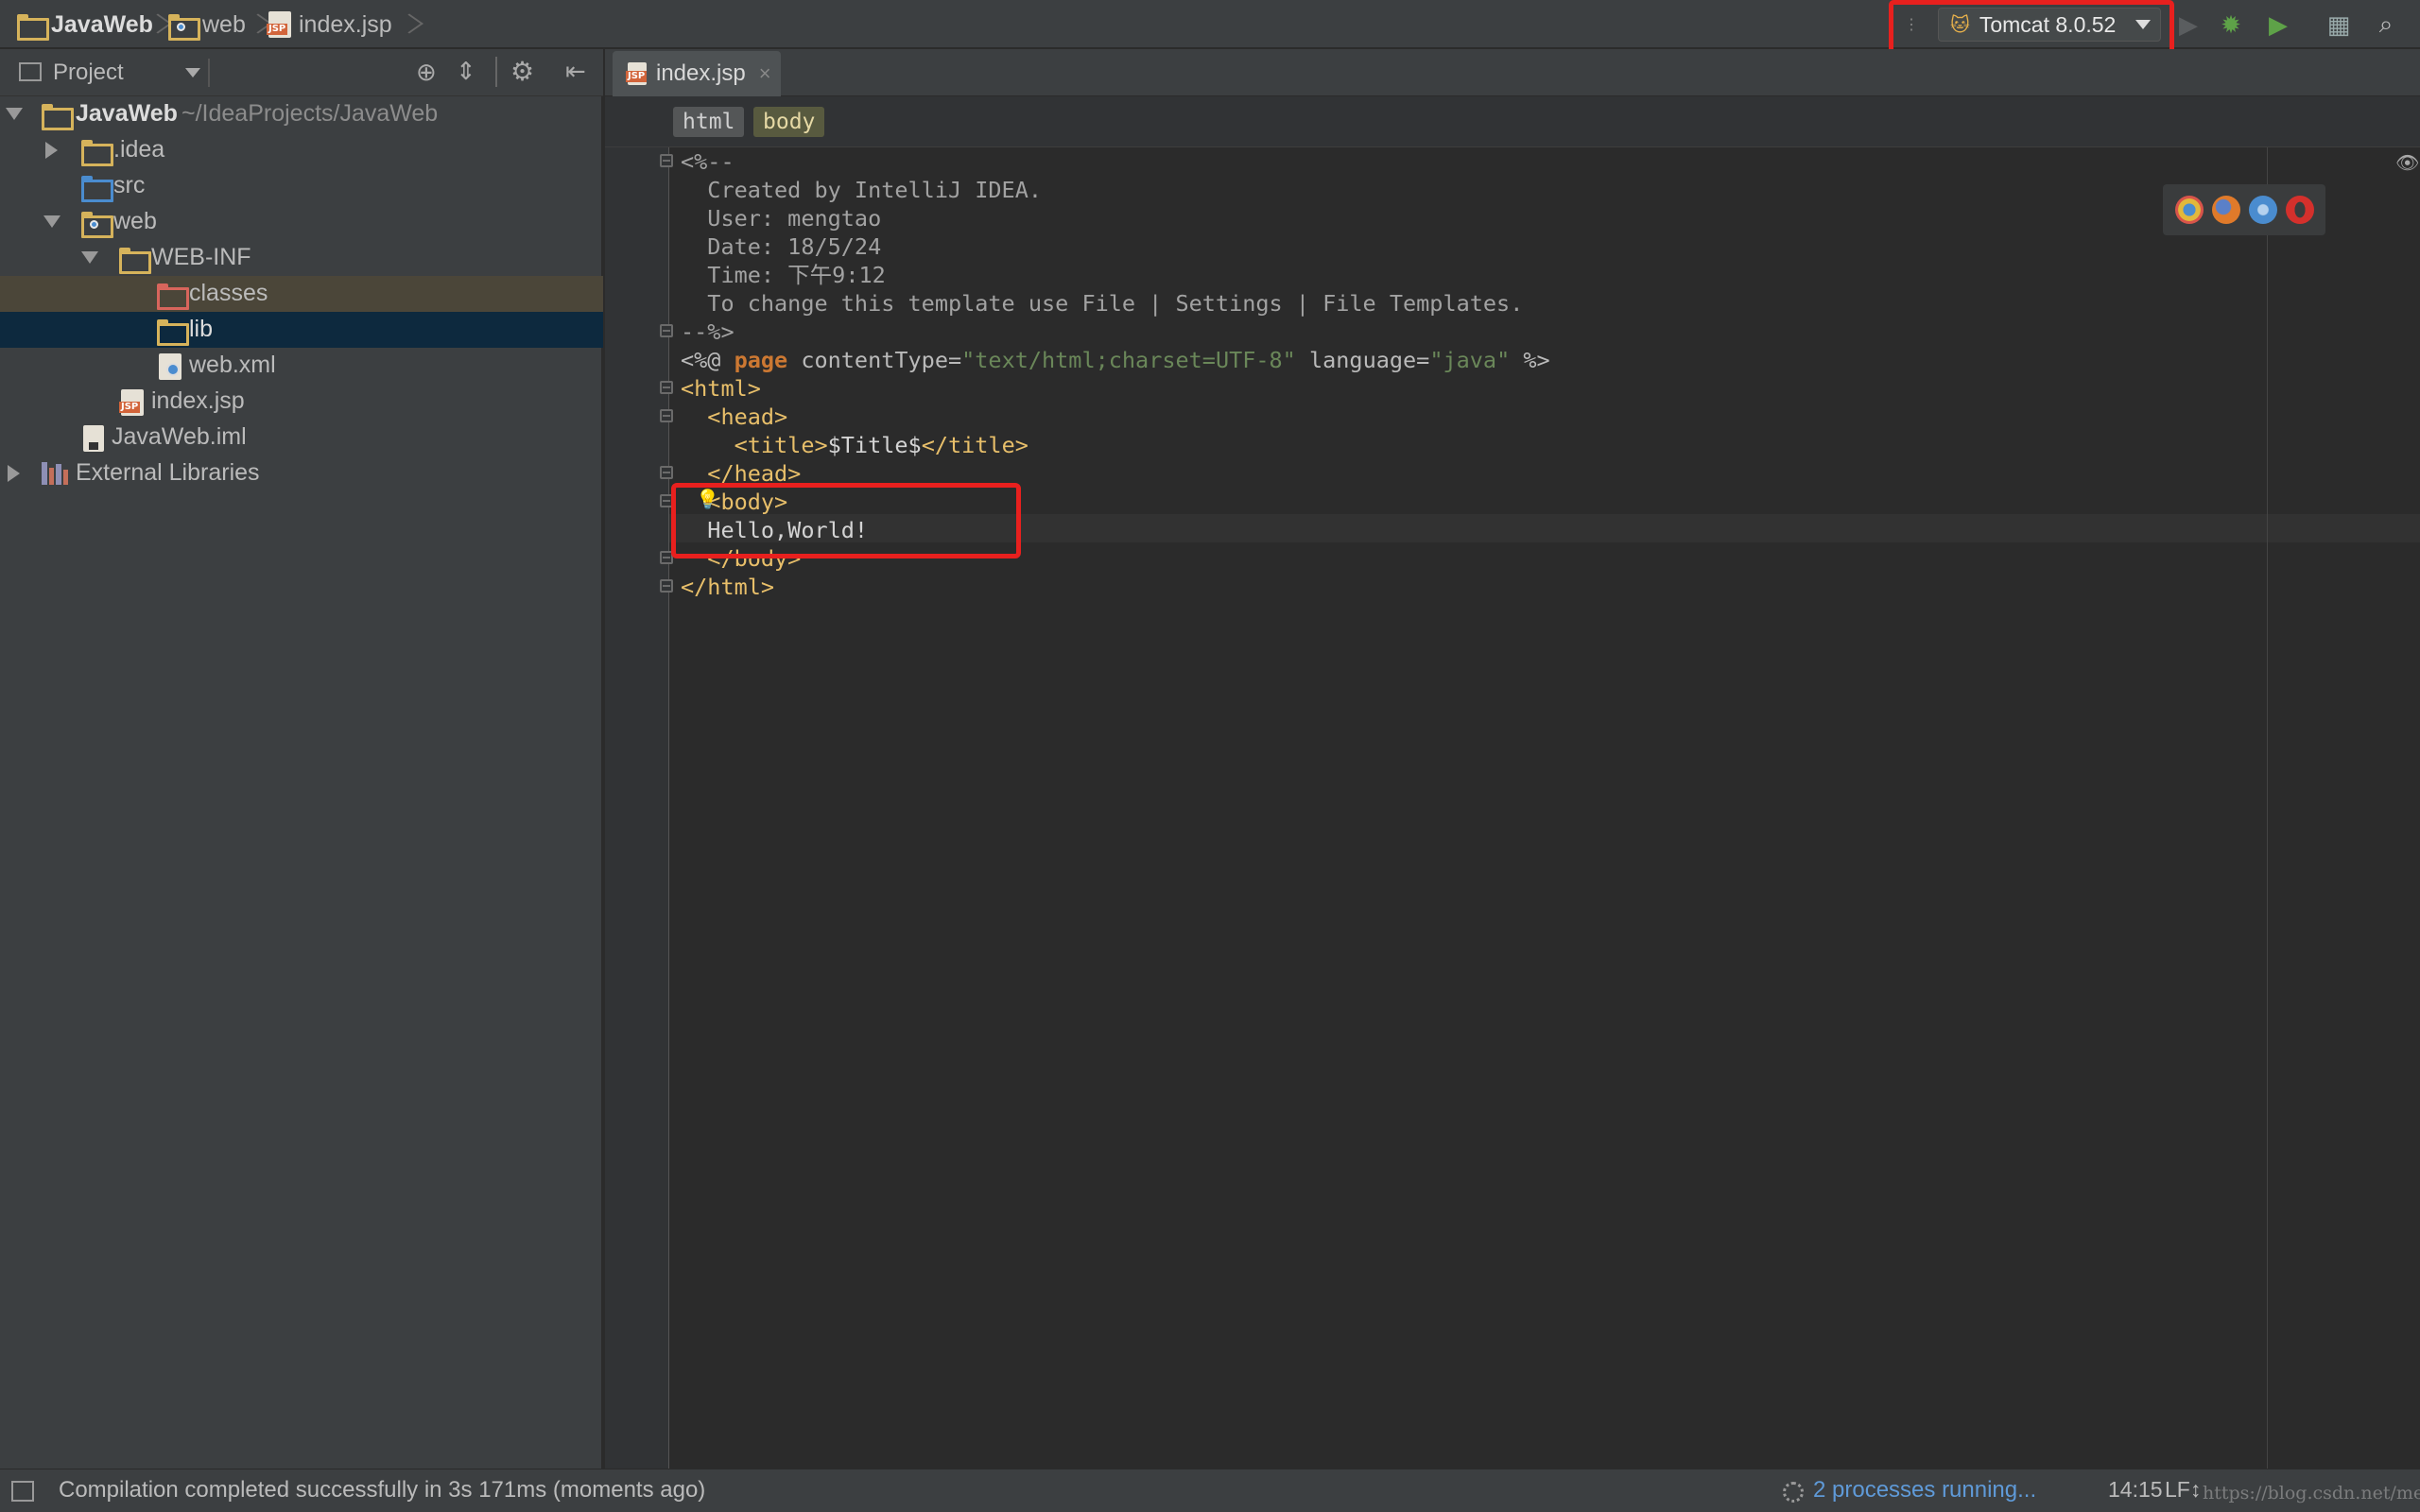  I want to click on firefox-icon, so click(2225, 210).